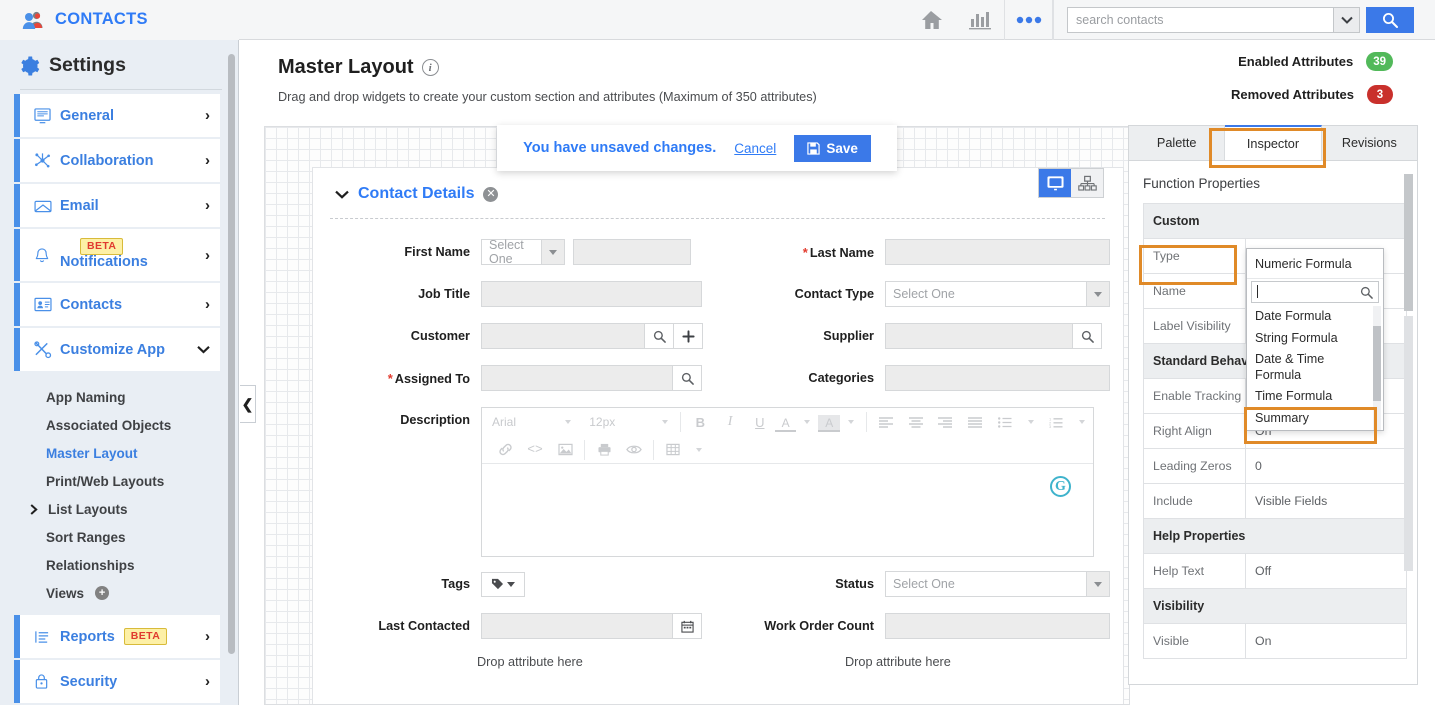  What do you see at coordinates (604, 450) in the screenshot?
I see `print-icon` at bounding box center [604, 450].